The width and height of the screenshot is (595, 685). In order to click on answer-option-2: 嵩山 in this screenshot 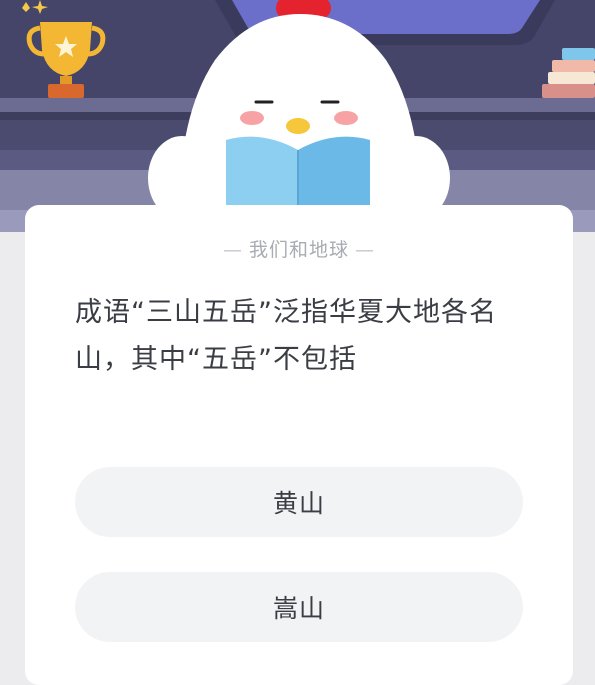, I will do `click(299, 607)`.